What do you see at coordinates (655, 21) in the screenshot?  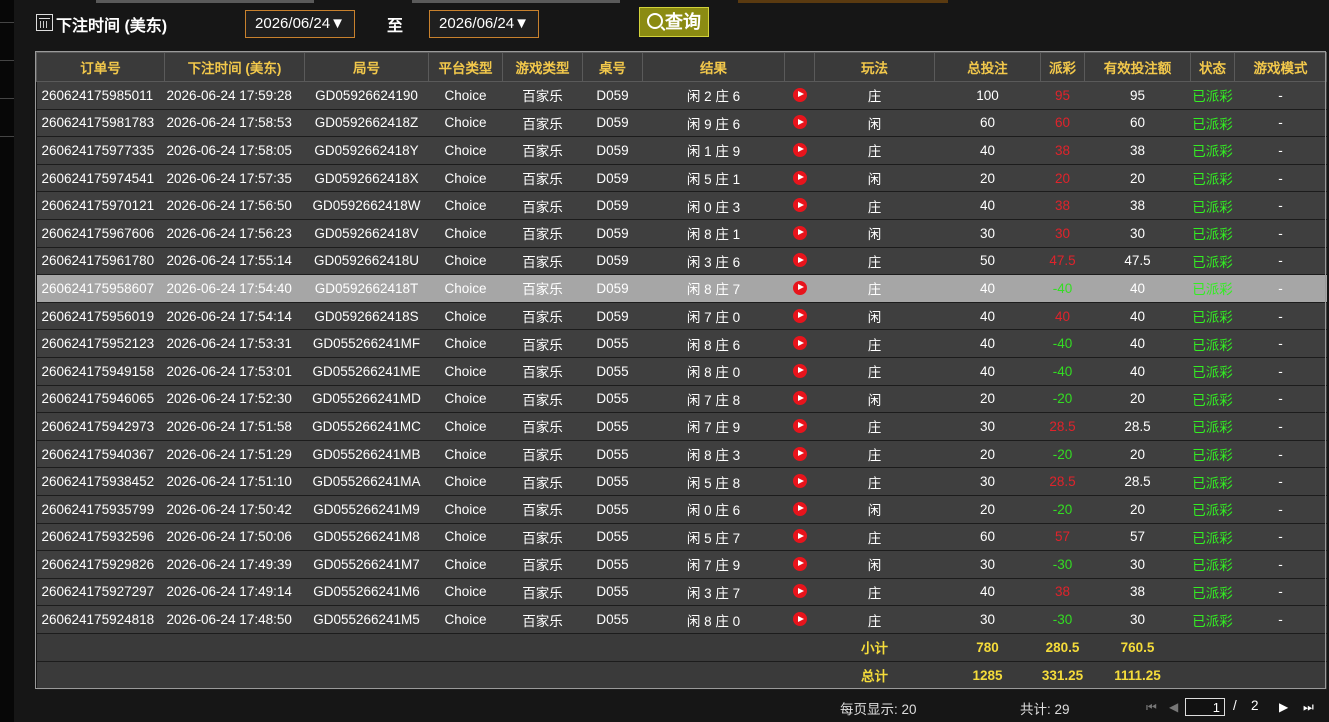 I see `search-icon` at bounding box center [655, 21].